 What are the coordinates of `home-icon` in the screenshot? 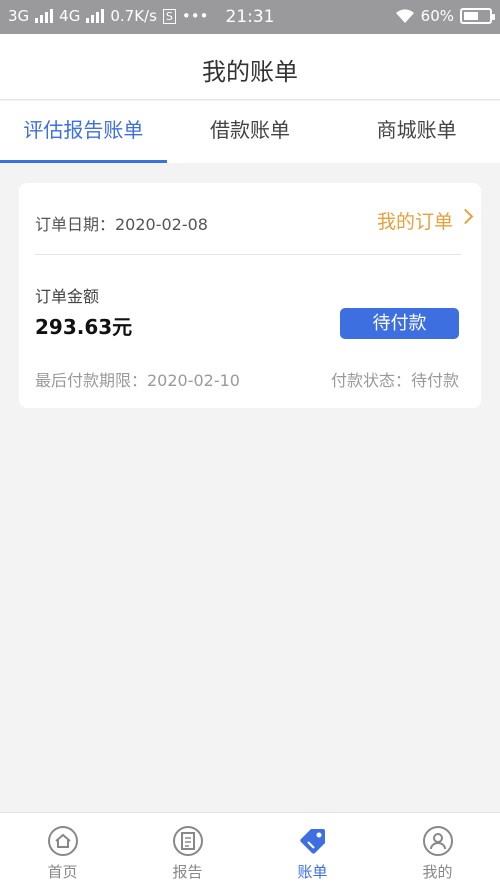 It's located at (62, 841).